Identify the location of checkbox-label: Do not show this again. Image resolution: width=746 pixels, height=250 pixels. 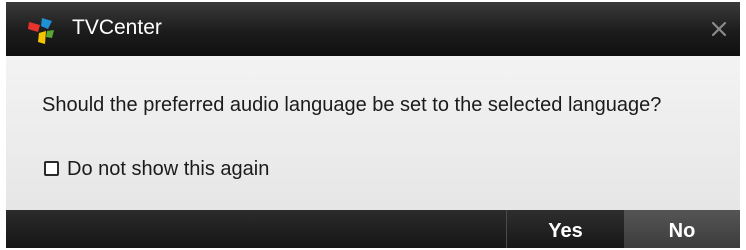
(168, 169).